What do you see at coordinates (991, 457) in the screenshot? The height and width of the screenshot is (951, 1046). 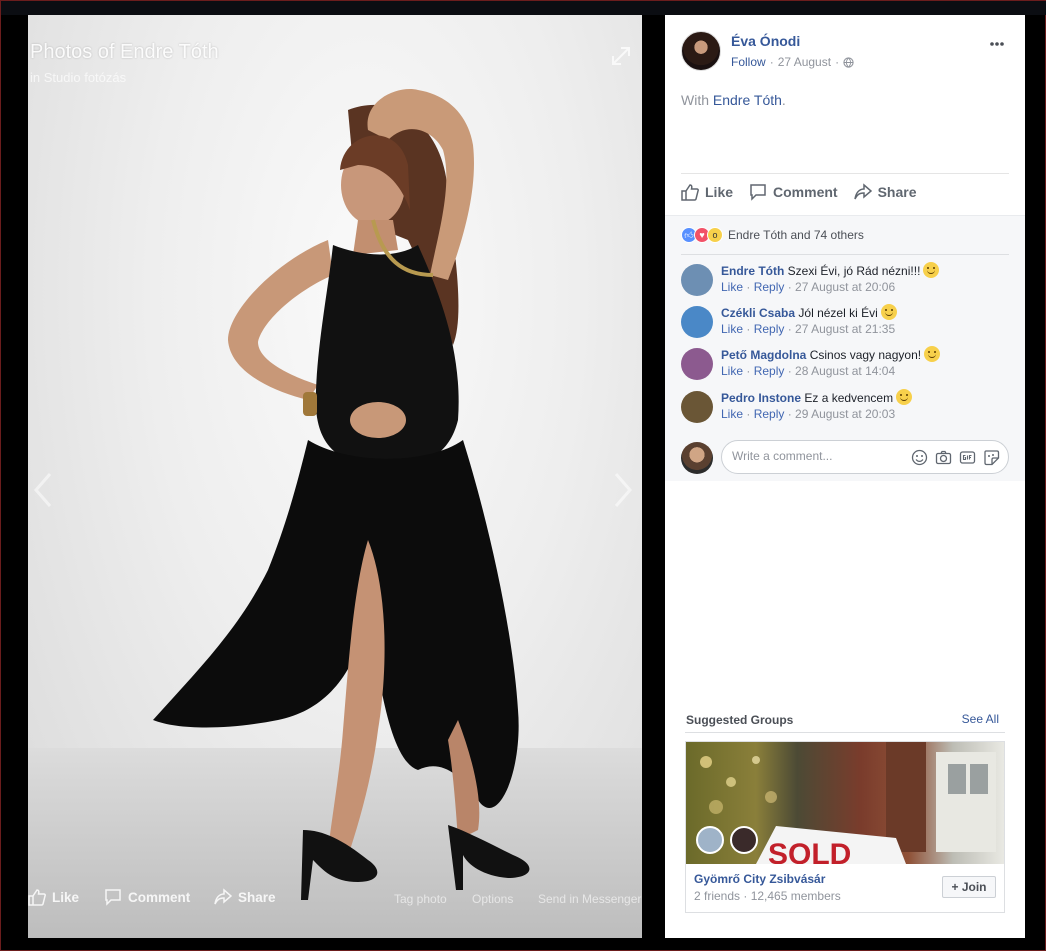 I see `sticker-icon` at bounding box center [991, 457].